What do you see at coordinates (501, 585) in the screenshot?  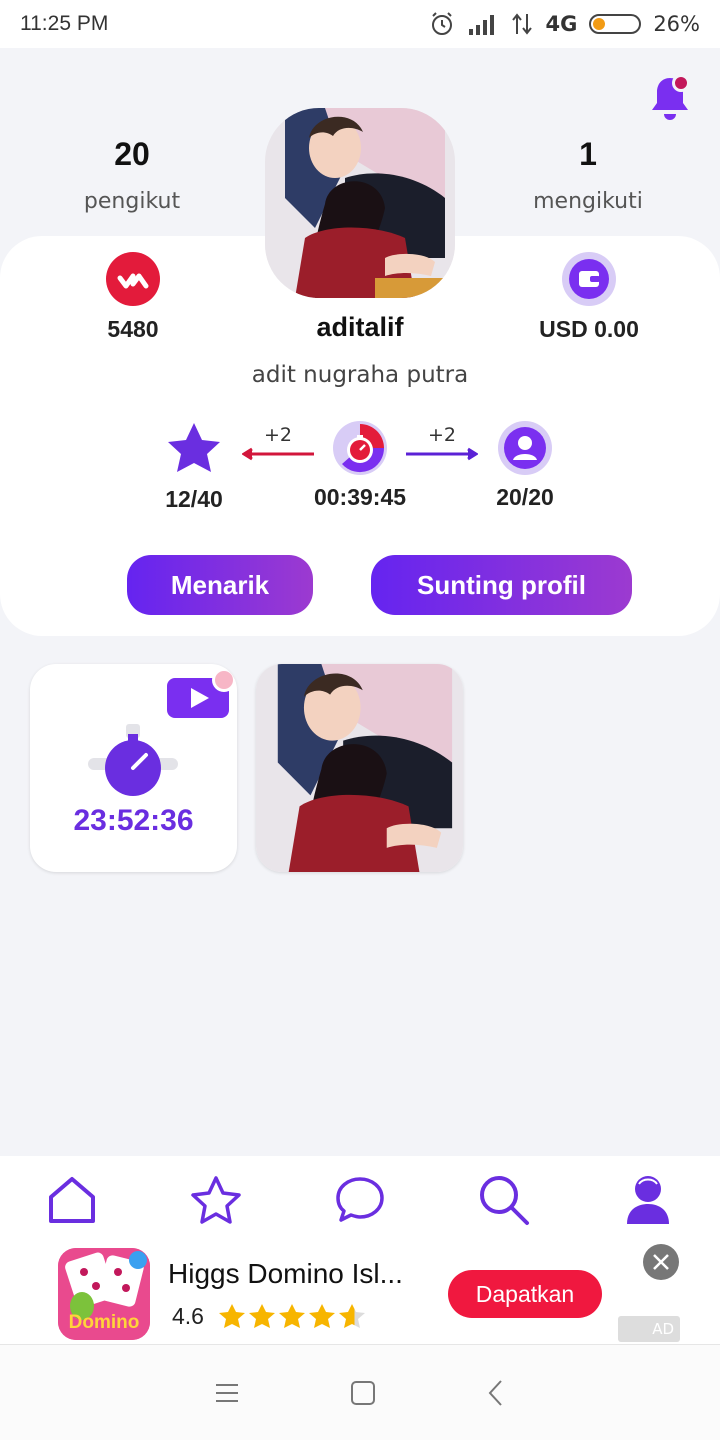 I see `edit-profile-button: Sunting profil` at bounding box center [501, 585].